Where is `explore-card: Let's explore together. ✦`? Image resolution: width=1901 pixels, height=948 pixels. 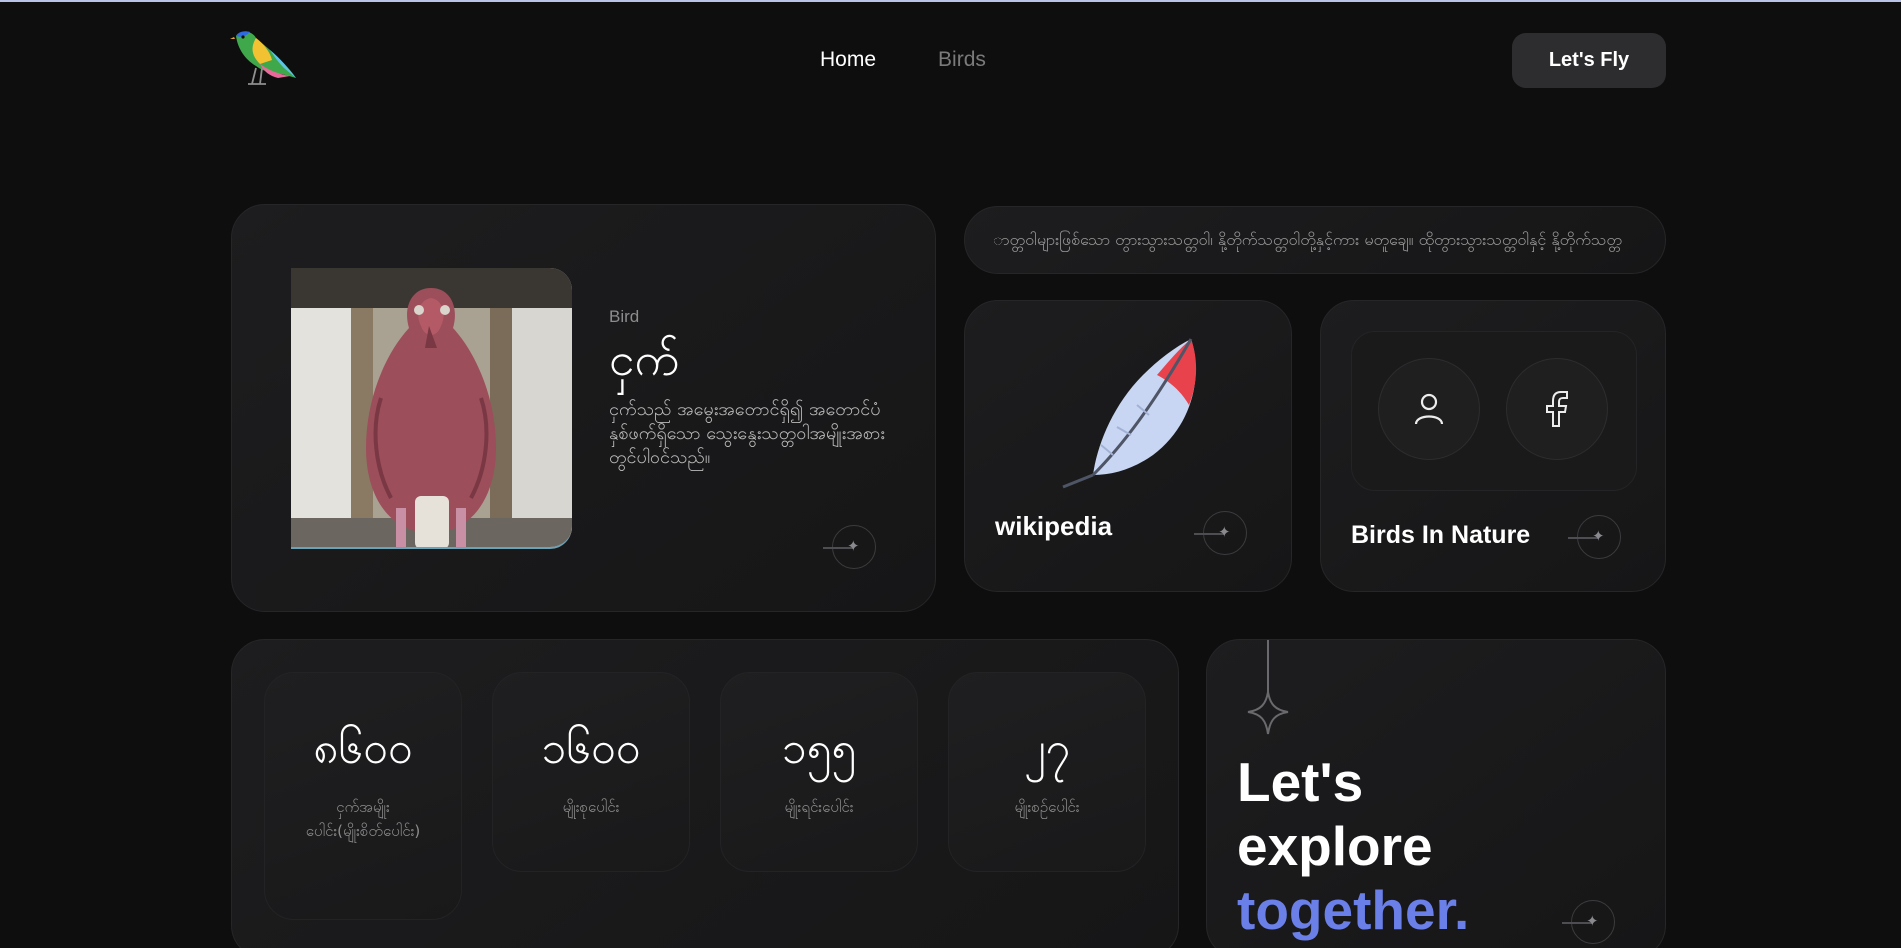
explore-card: Let's explore together. ✦ is located at coordinates (1436, 793).